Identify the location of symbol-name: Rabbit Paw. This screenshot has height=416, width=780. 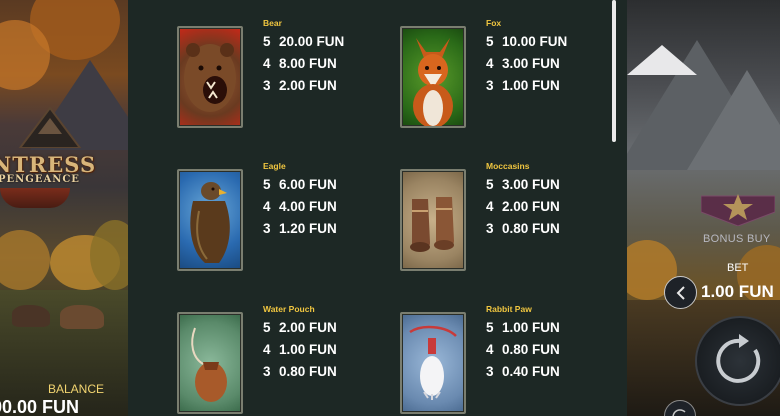
(509, 309).